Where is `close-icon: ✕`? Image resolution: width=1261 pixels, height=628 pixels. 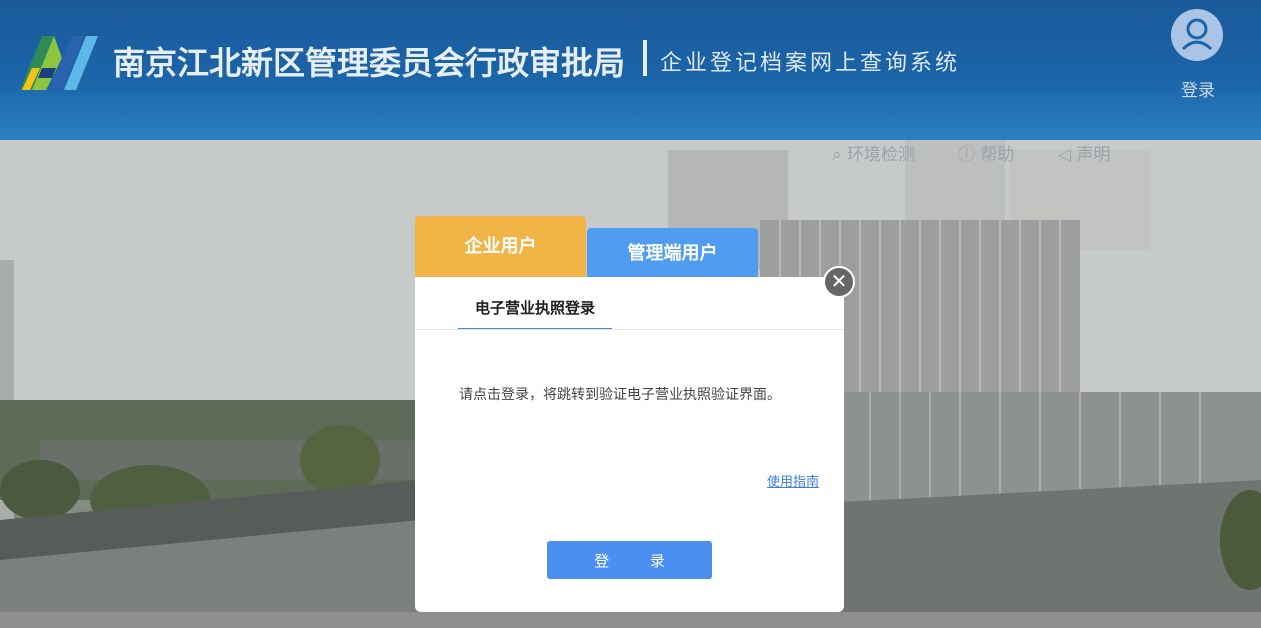
close-icon: ✕ is located at coordinates (839, 282).